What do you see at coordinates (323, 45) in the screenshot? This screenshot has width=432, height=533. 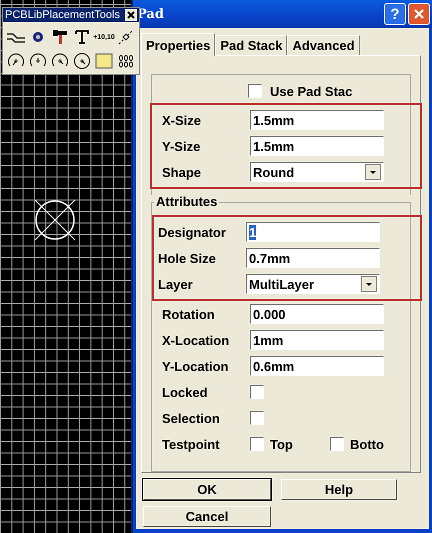 I see `tab: Advanced` at bounding box center [323, 45].